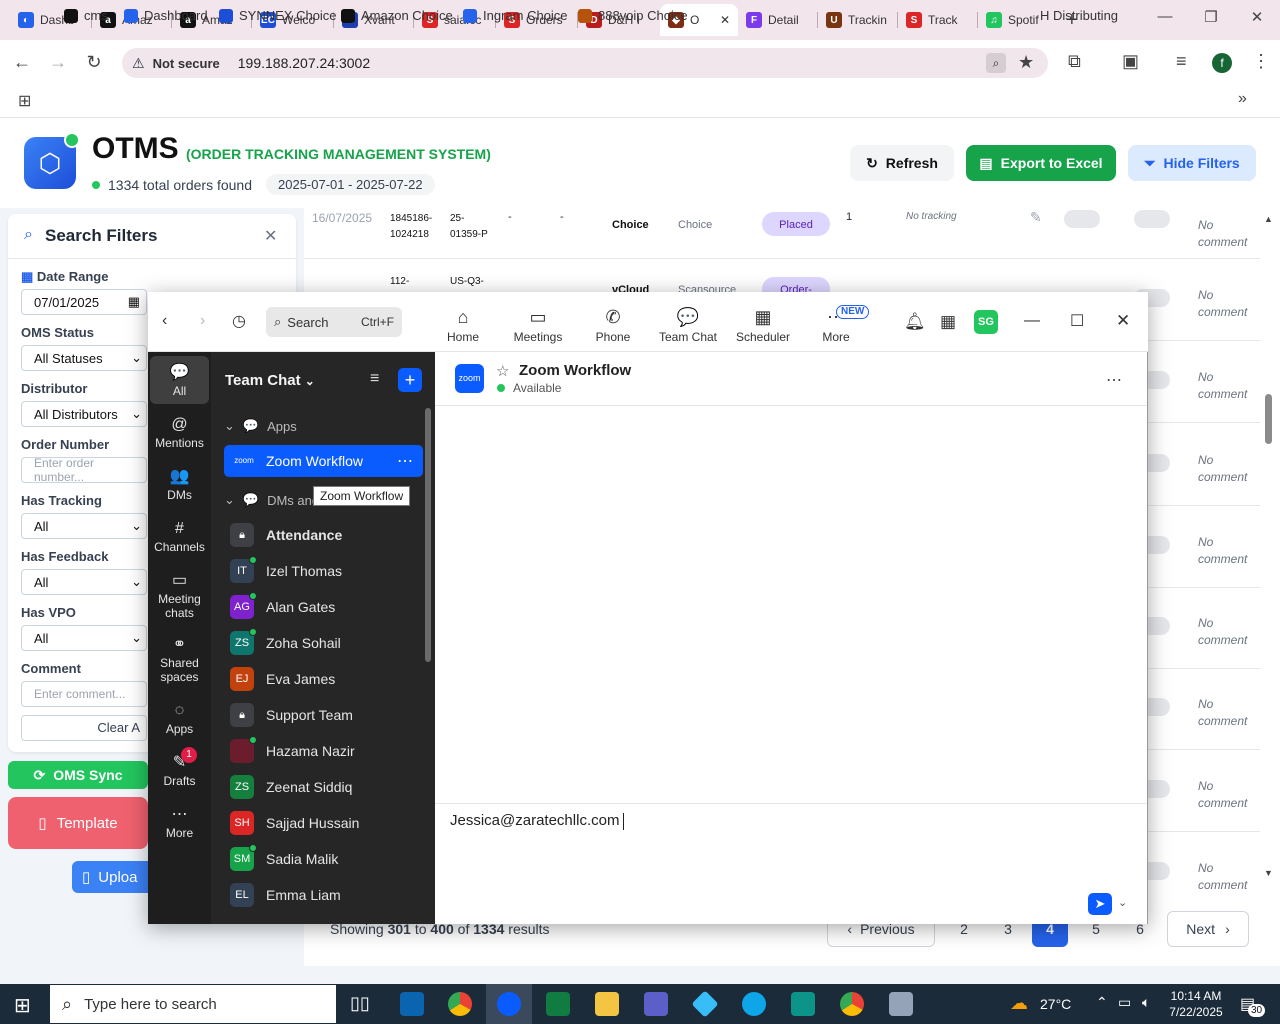  I want to click on address-bar: ⚠ Not secure 199.188.207.24:3002, so click(585, 63).